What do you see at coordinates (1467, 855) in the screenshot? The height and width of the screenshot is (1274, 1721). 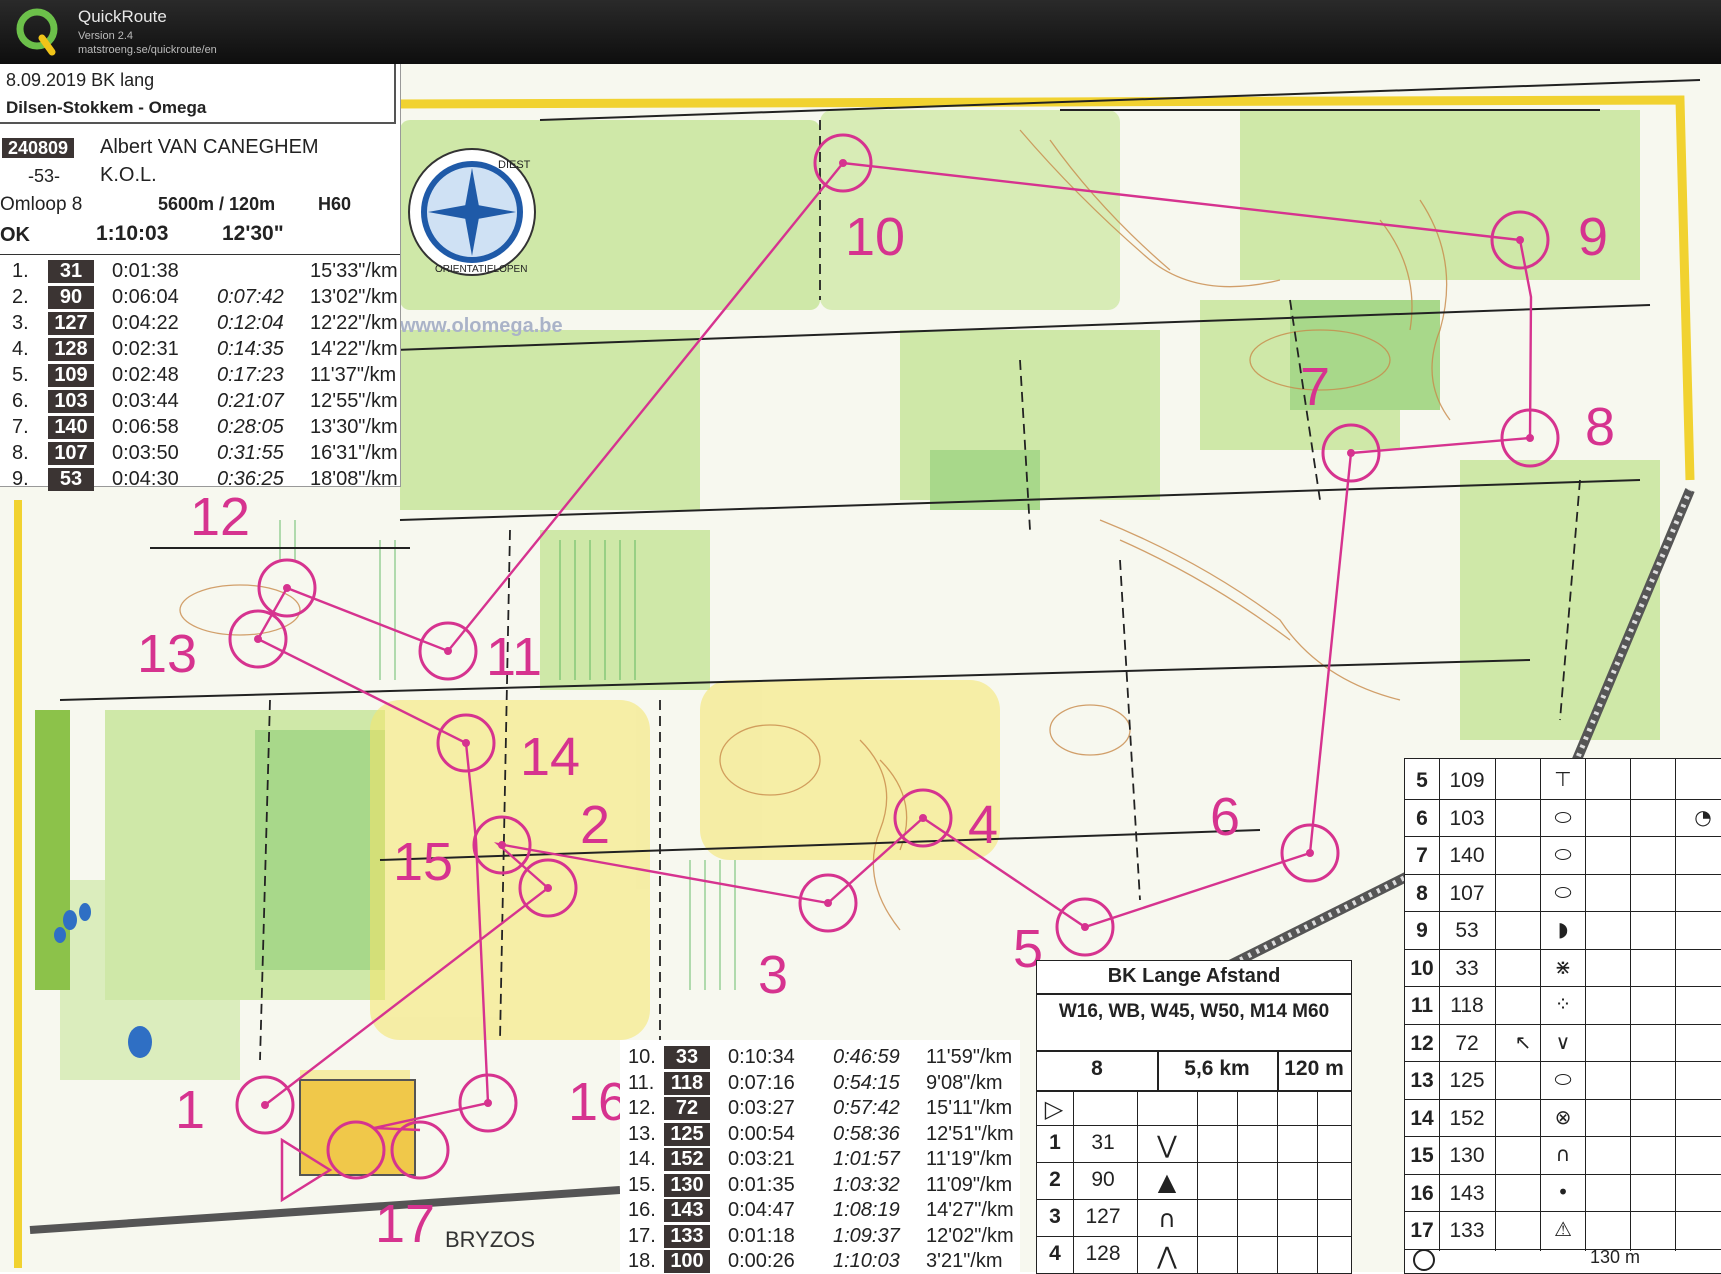 I see `description-row-code: 140` at bounding box center [1467, 855].